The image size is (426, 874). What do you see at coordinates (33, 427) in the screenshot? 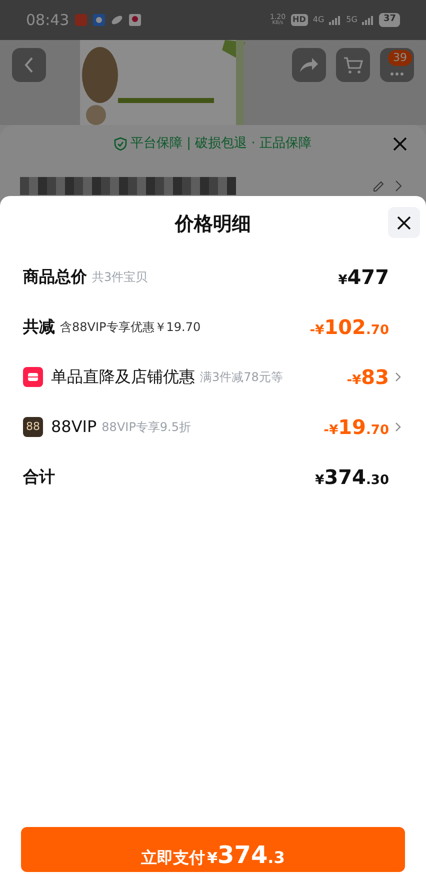
I see `vip-badge: 88` at bounding box center [33, 427].